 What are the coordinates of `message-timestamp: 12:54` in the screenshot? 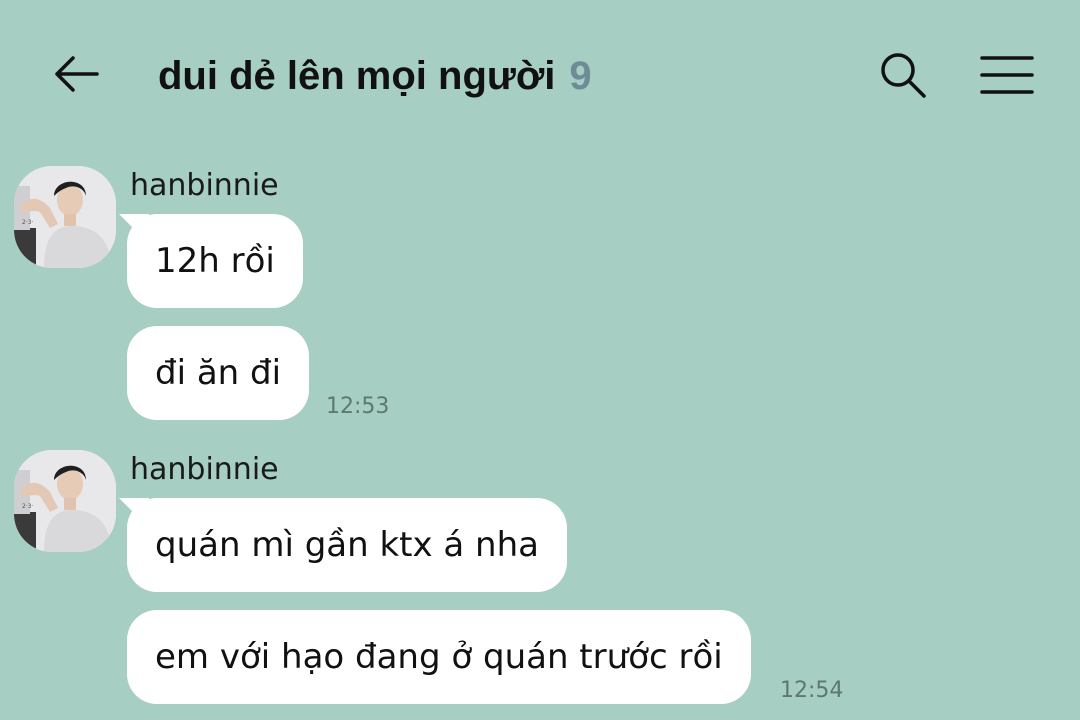 It's located at (812, 690).